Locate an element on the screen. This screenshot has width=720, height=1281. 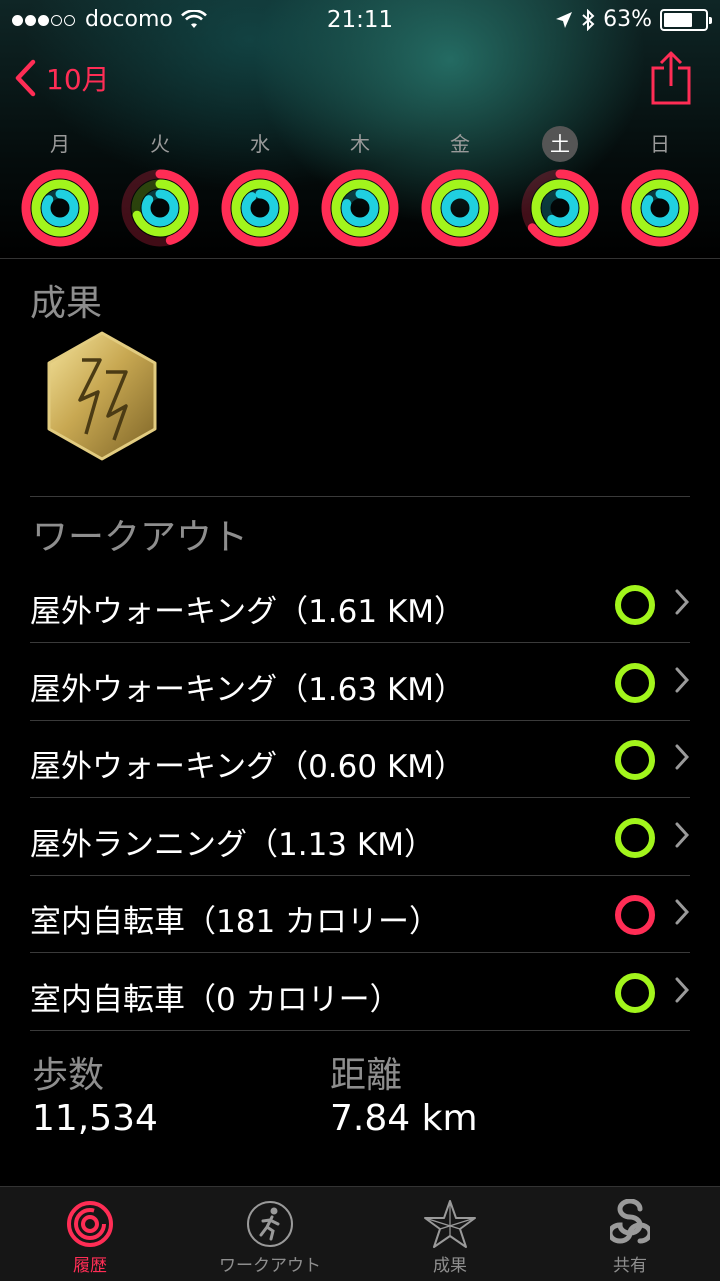
back-button: 10月 is located at coordinates (62, 78).